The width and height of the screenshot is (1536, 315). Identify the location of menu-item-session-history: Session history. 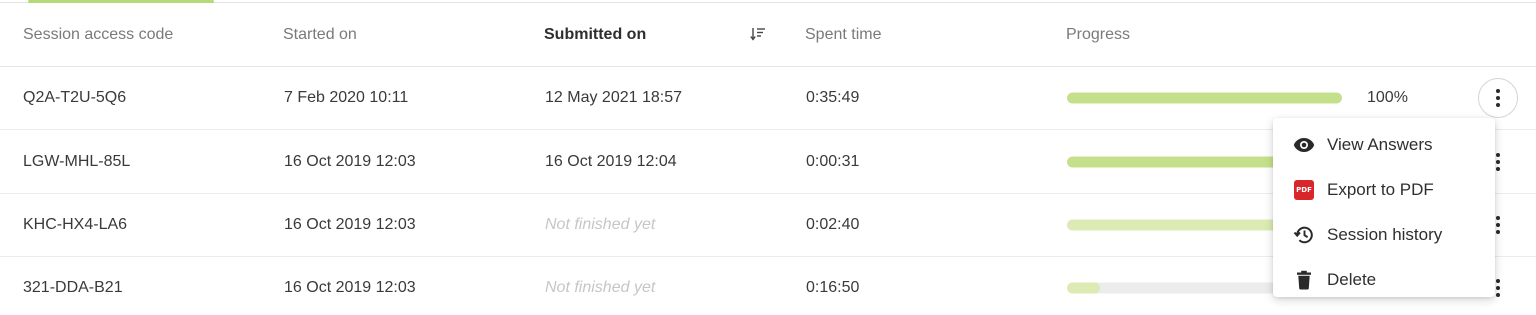
(1384, 234).